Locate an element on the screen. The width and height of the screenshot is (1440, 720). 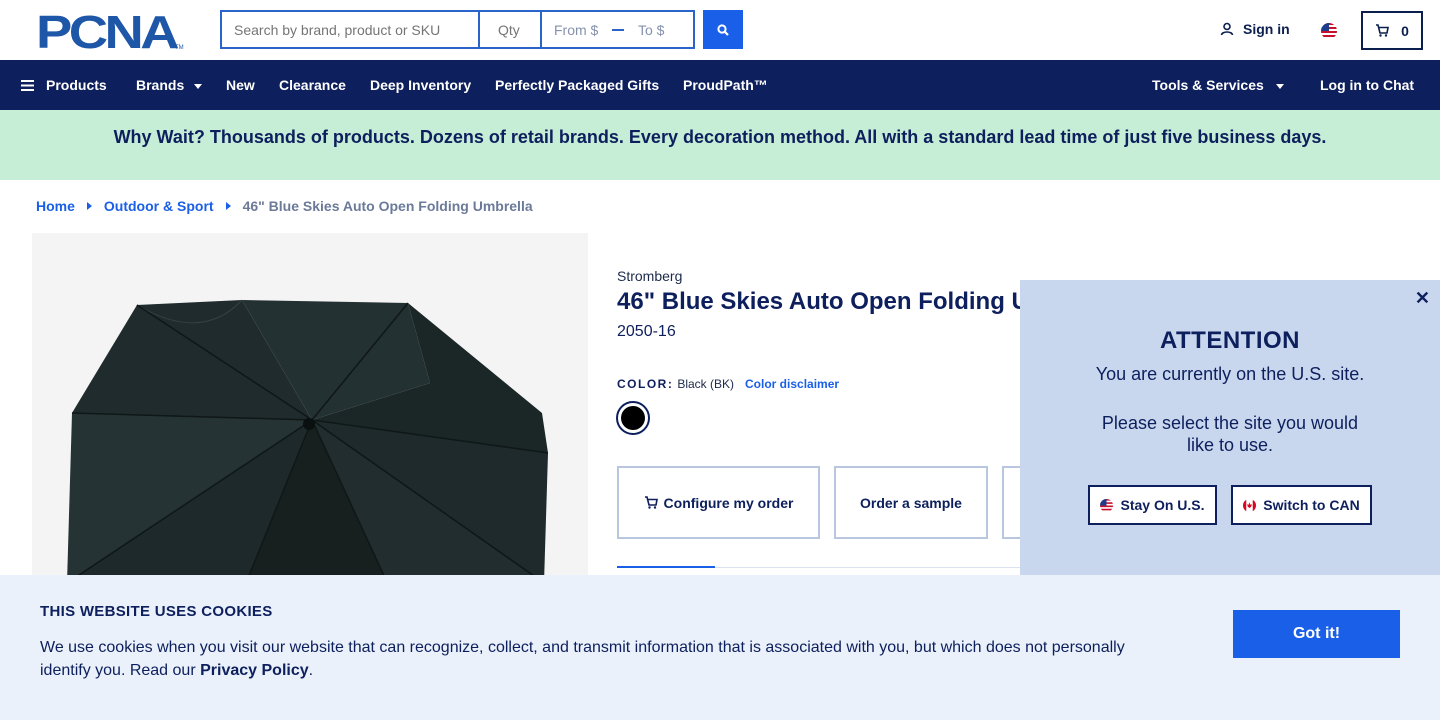
nav-chat-login: Log in to Chat is located at coordinates (1367, 85).